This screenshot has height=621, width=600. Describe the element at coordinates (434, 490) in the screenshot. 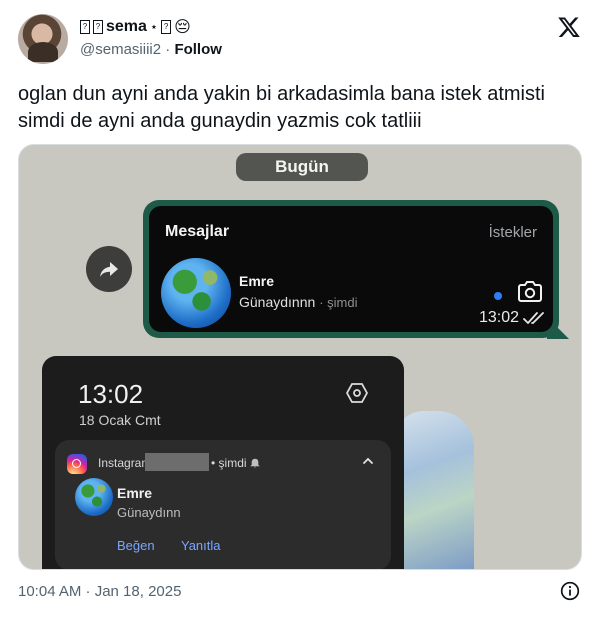

I see `crystal-decoration` at that location.